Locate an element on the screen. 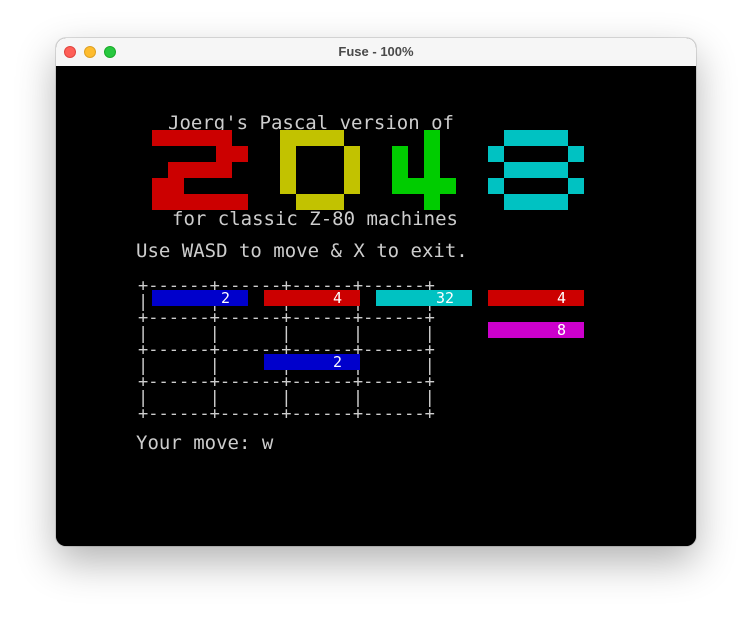  tile-r2-c4: 8 is located at coordinates (536, 330).